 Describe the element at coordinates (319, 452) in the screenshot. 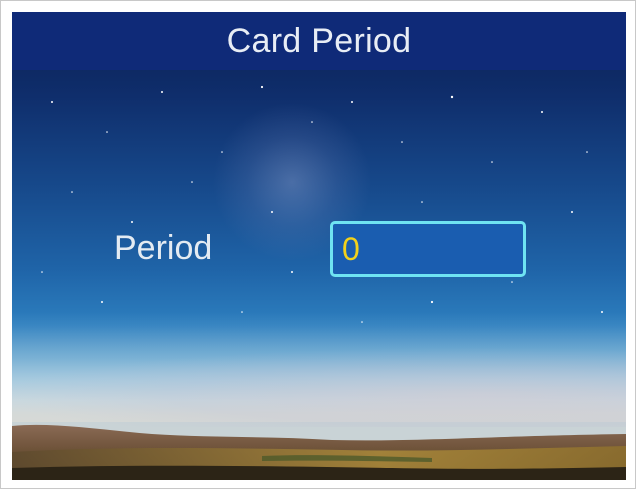

I see `background-landscape` at that location.